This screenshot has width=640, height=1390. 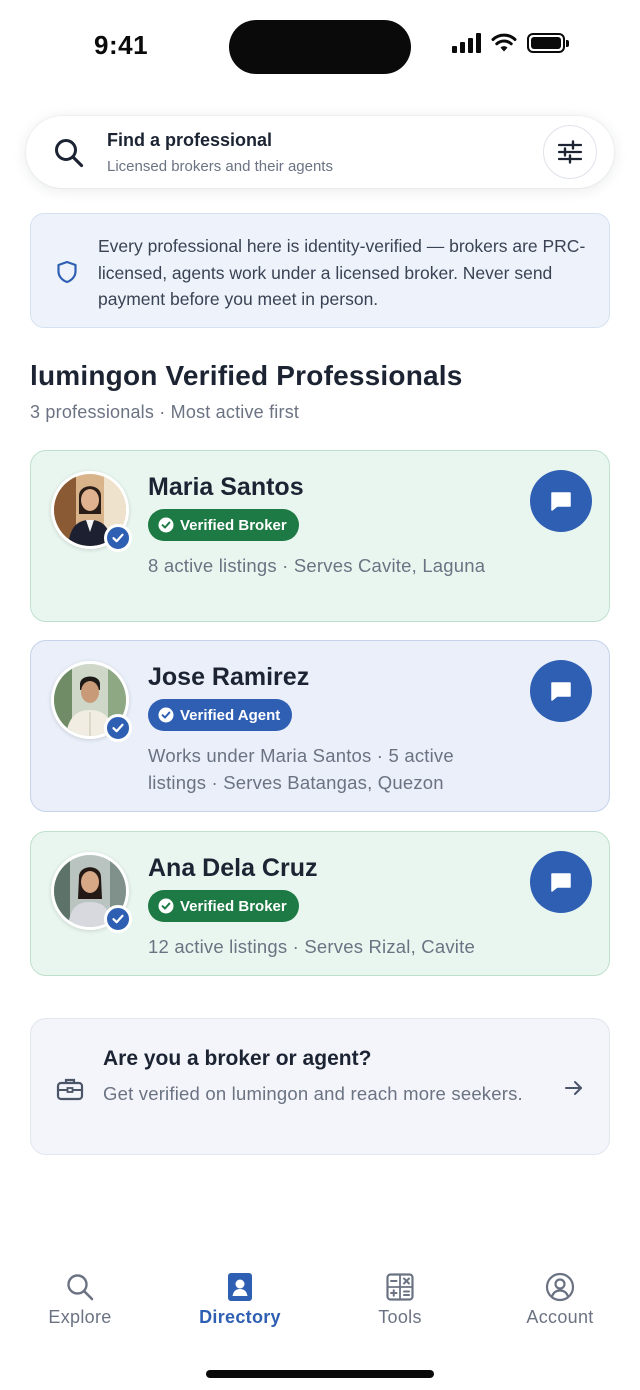 I want to click on sliders-icon, so click(x=570, y=152).